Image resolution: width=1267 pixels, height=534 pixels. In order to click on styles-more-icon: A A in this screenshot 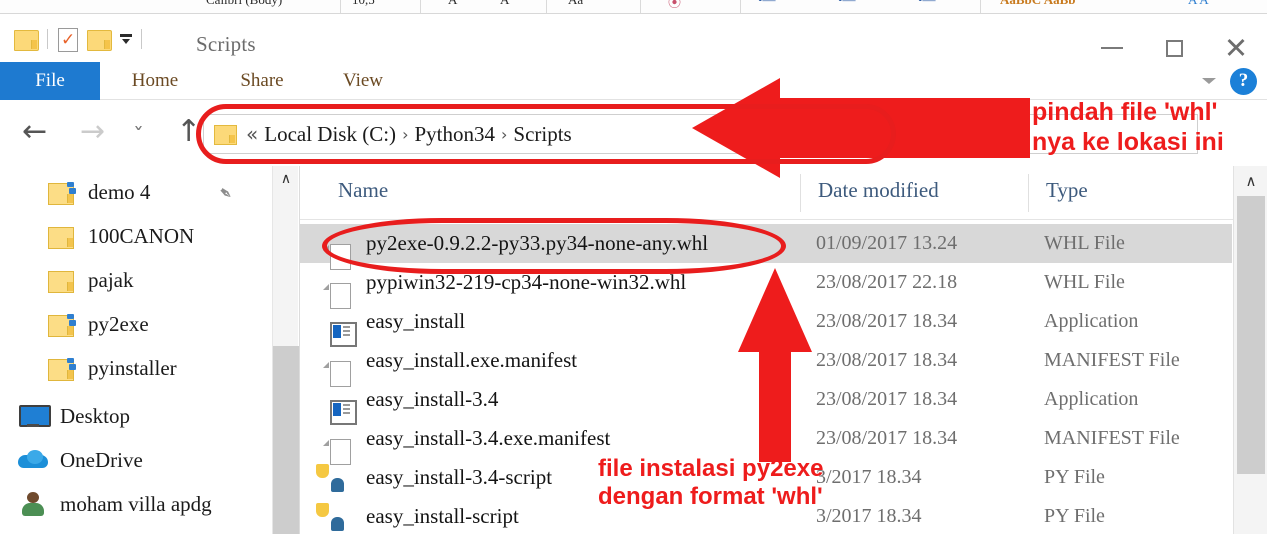, I will do `click(1198, 6)`.